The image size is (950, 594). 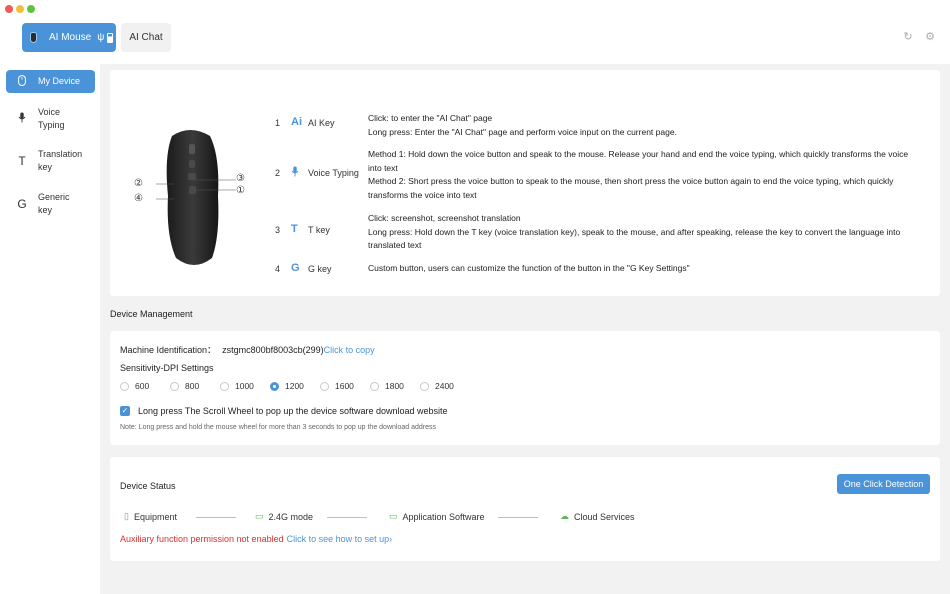 I want to click on sidebar-item-voice-typing: Voice Typing, so click(x=50, y=119).